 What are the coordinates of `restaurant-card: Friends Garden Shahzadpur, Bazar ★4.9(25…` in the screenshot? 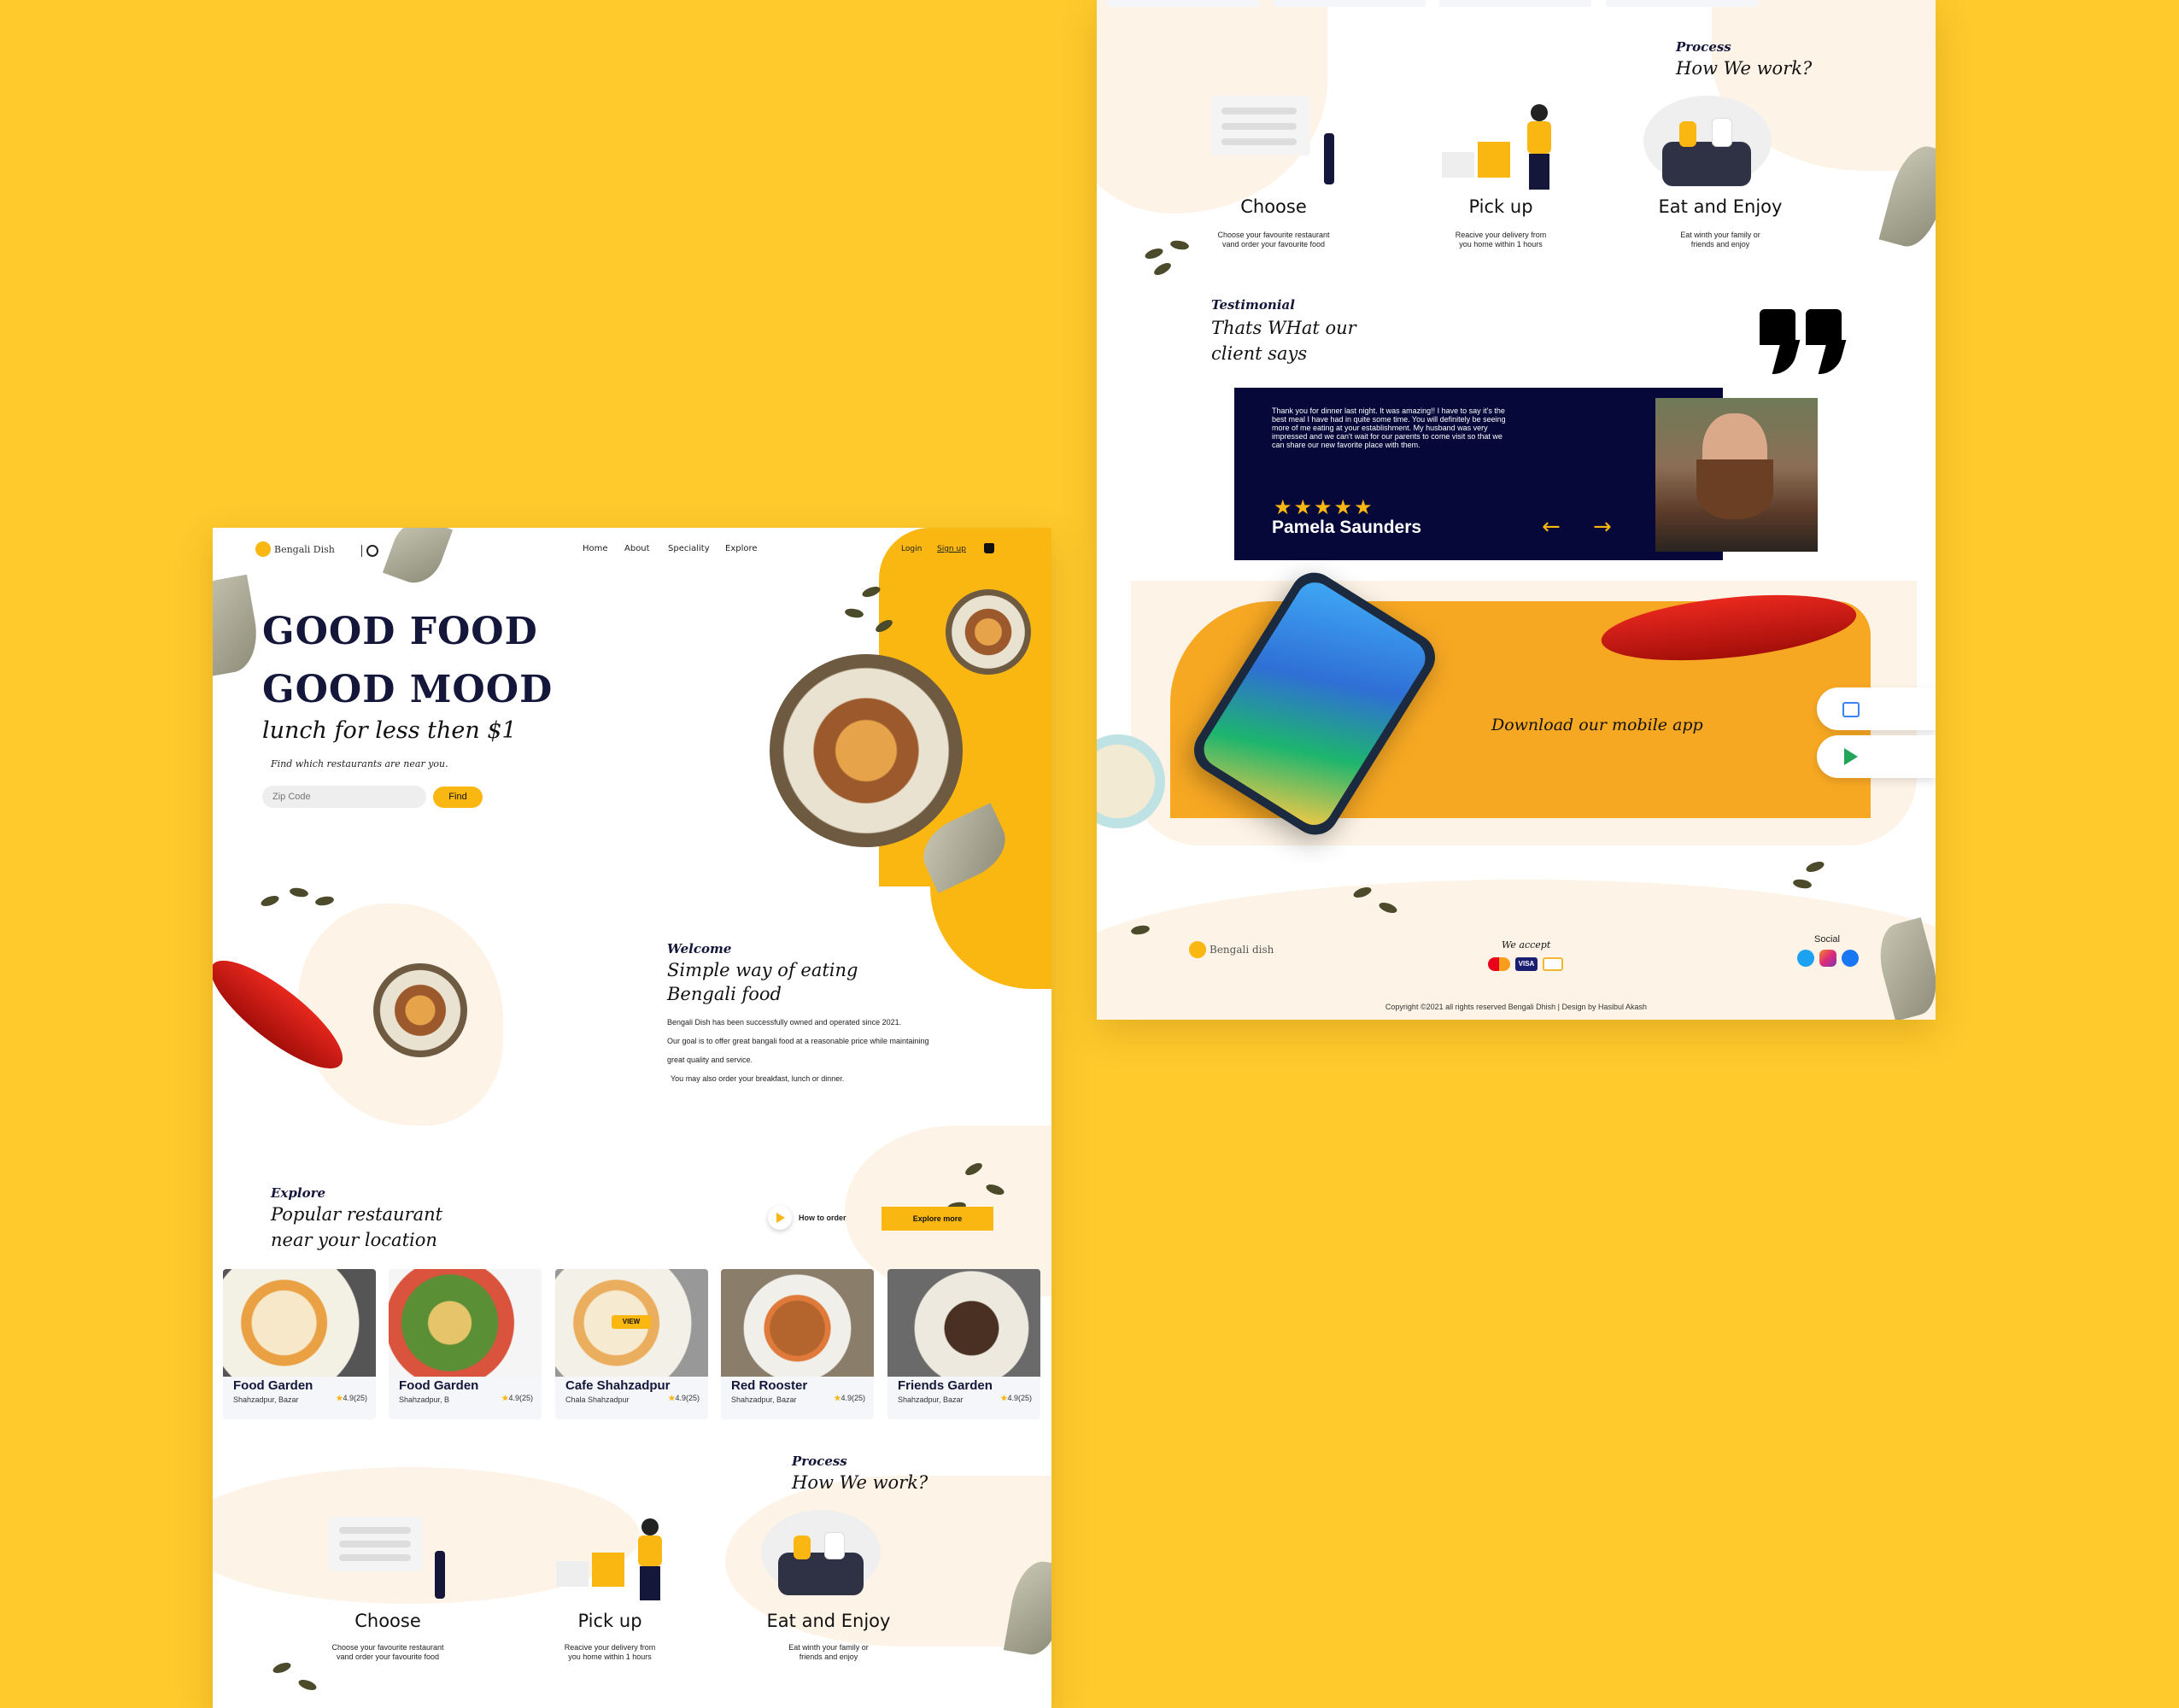 It's located at (964, 1344).